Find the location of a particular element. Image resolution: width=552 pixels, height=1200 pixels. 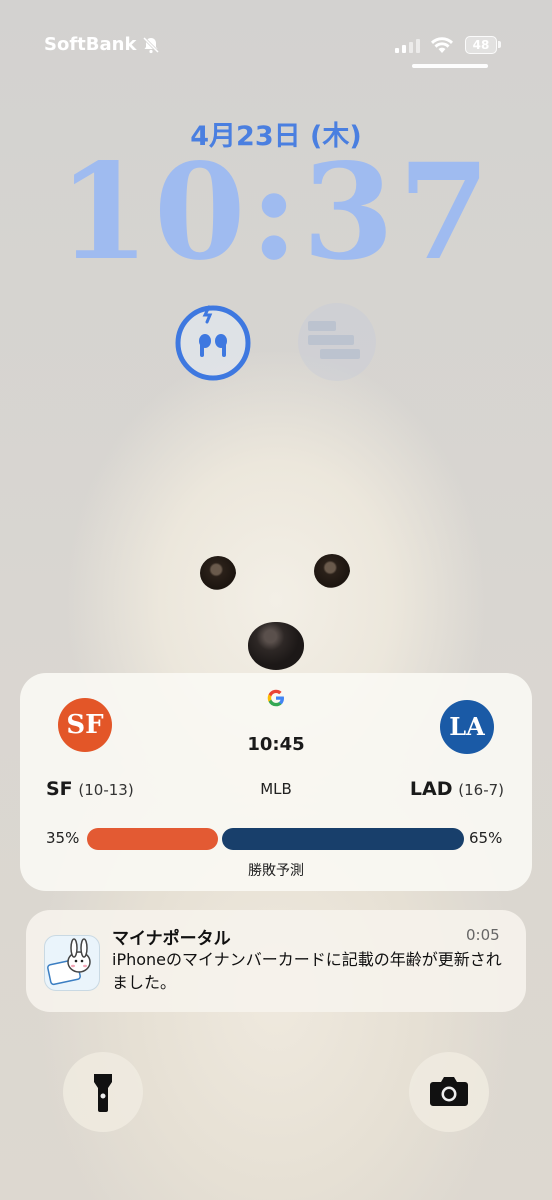

battery-level: 48 is located at coordinates (481, 45).